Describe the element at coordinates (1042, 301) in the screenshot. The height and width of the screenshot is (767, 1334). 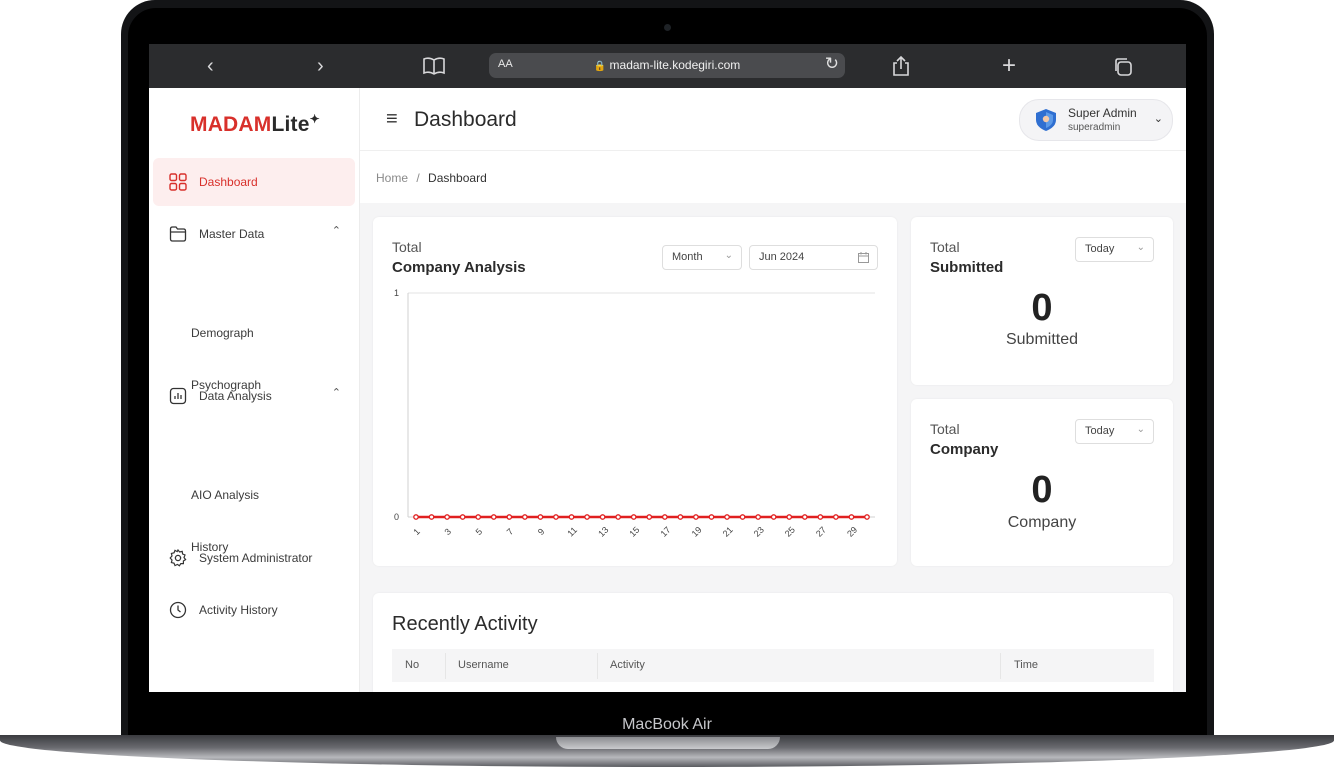
I see `submitted-card: Total Submitted Today ⌄ 0 Submitted` at that location.